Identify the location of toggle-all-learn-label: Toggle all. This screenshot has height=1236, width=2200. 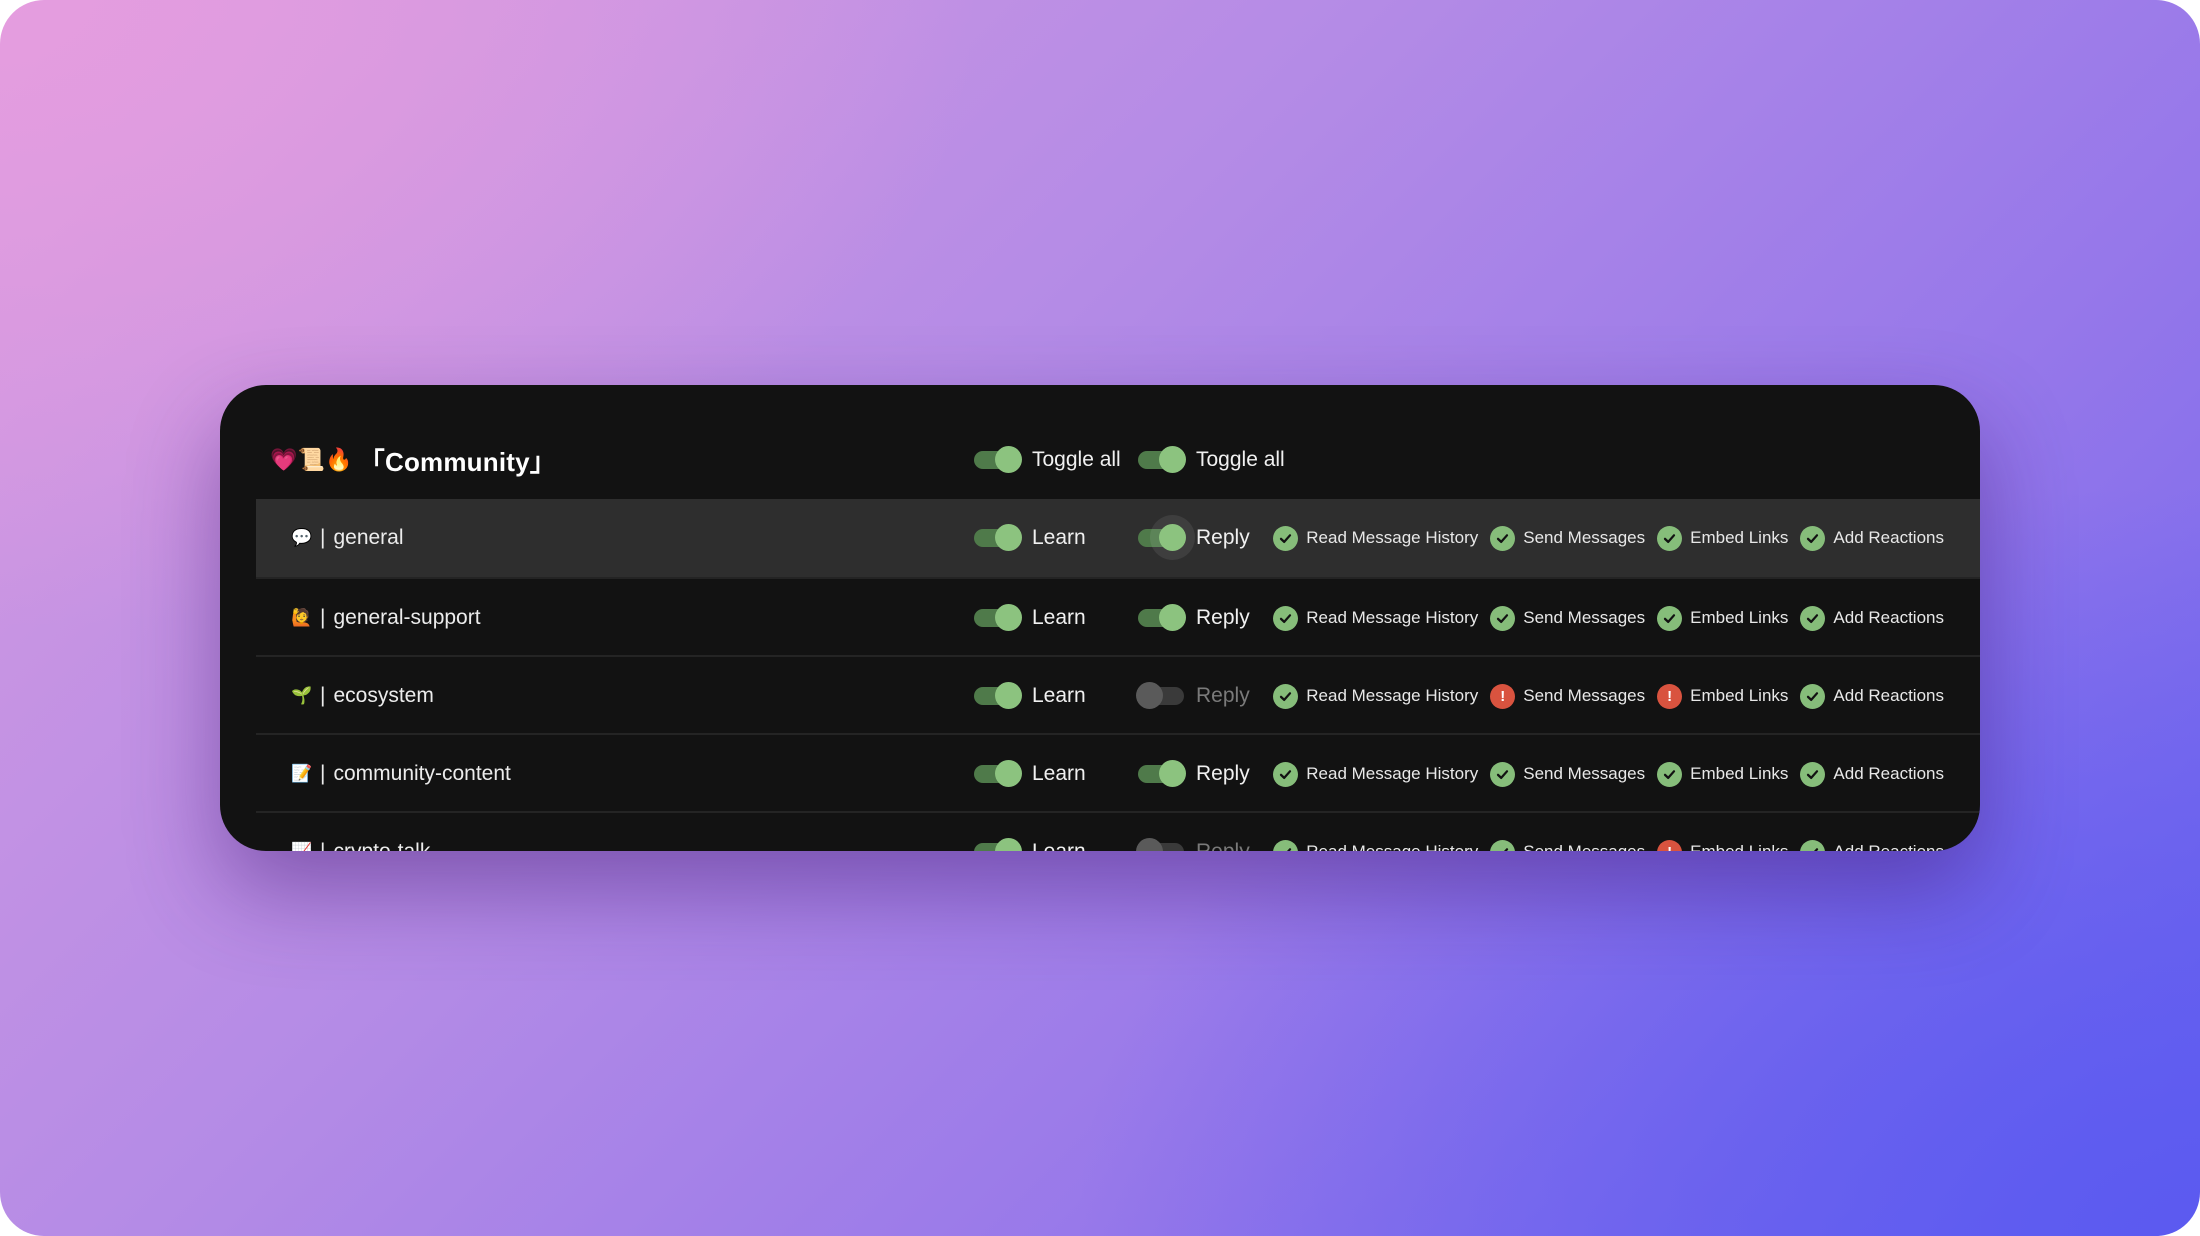
(1076, 459).